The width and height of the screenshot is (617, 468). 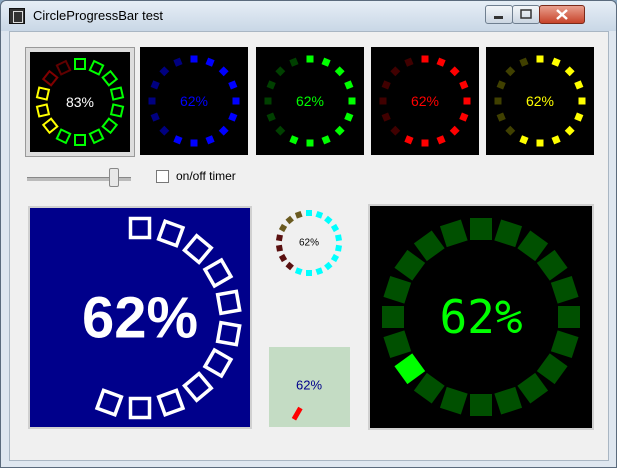 I want to click on progress-box-mini-graphic: 62%, so click(x=309, y=387).